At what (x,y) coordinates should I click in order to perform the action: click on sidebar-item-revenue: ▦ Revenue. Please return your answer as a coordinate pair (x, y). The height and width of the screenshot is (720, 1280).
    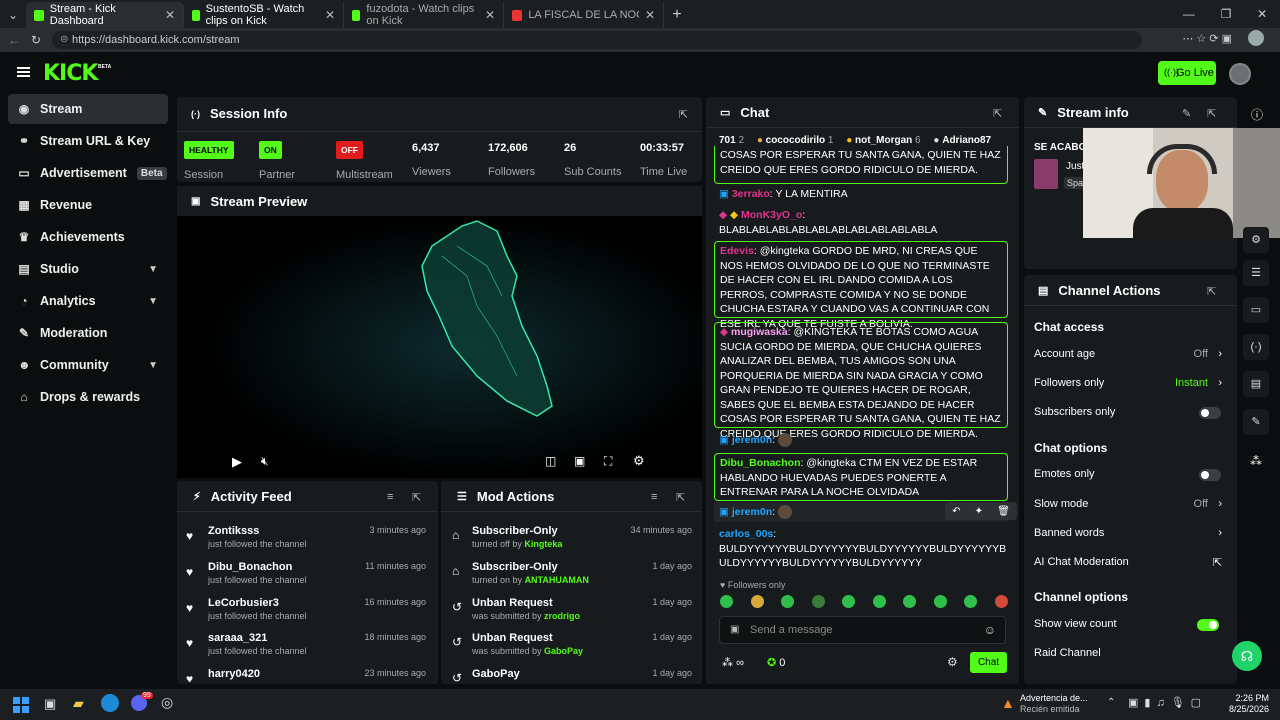
    Looking at the image, I should click on (88, 205).